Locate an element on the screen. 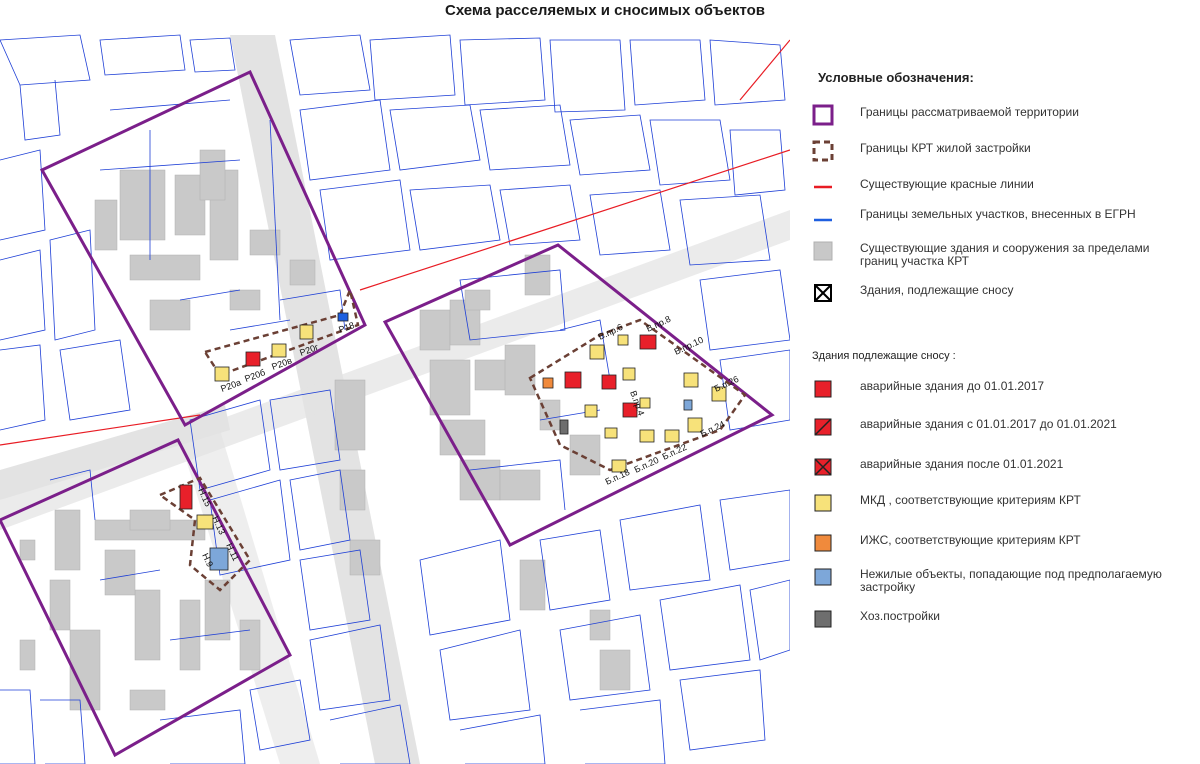 This screenshot has width=1200, height=764. legend-label: Здания, подлежащие сносу is located at coordinates (937, 290).